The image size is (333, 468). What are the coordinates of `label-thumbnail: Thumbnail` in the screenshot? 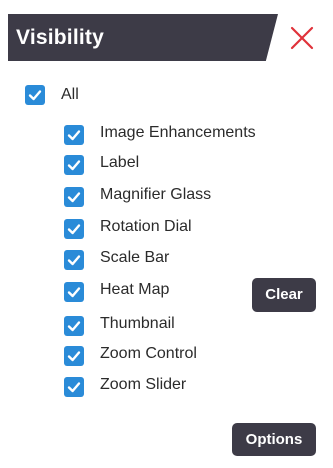 It's located at (137, 323).